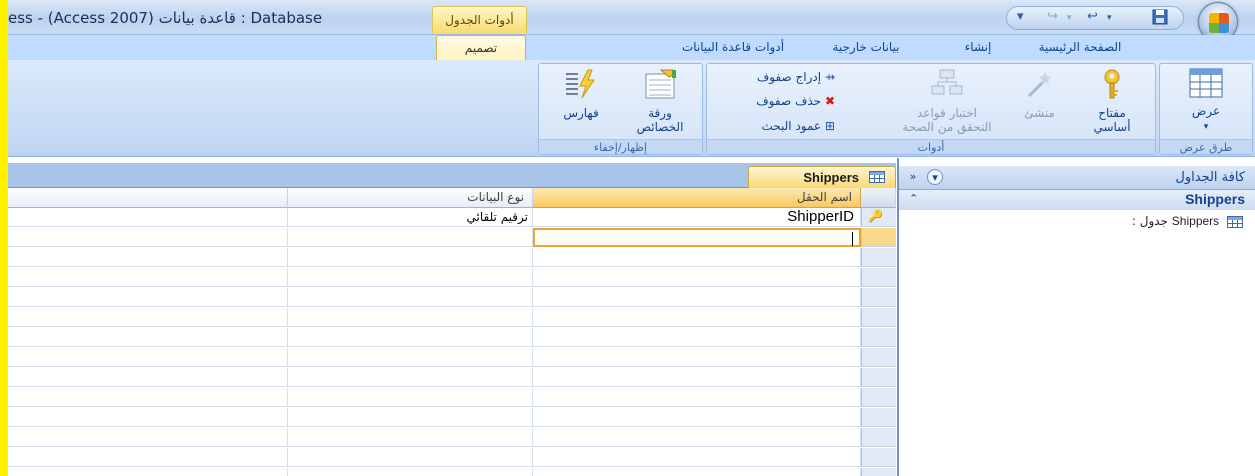 The height and width of the screenshot is (476, 1255). I want to click on nav-item-shippers-table: : جدول Shippers, so click(1187, 221).